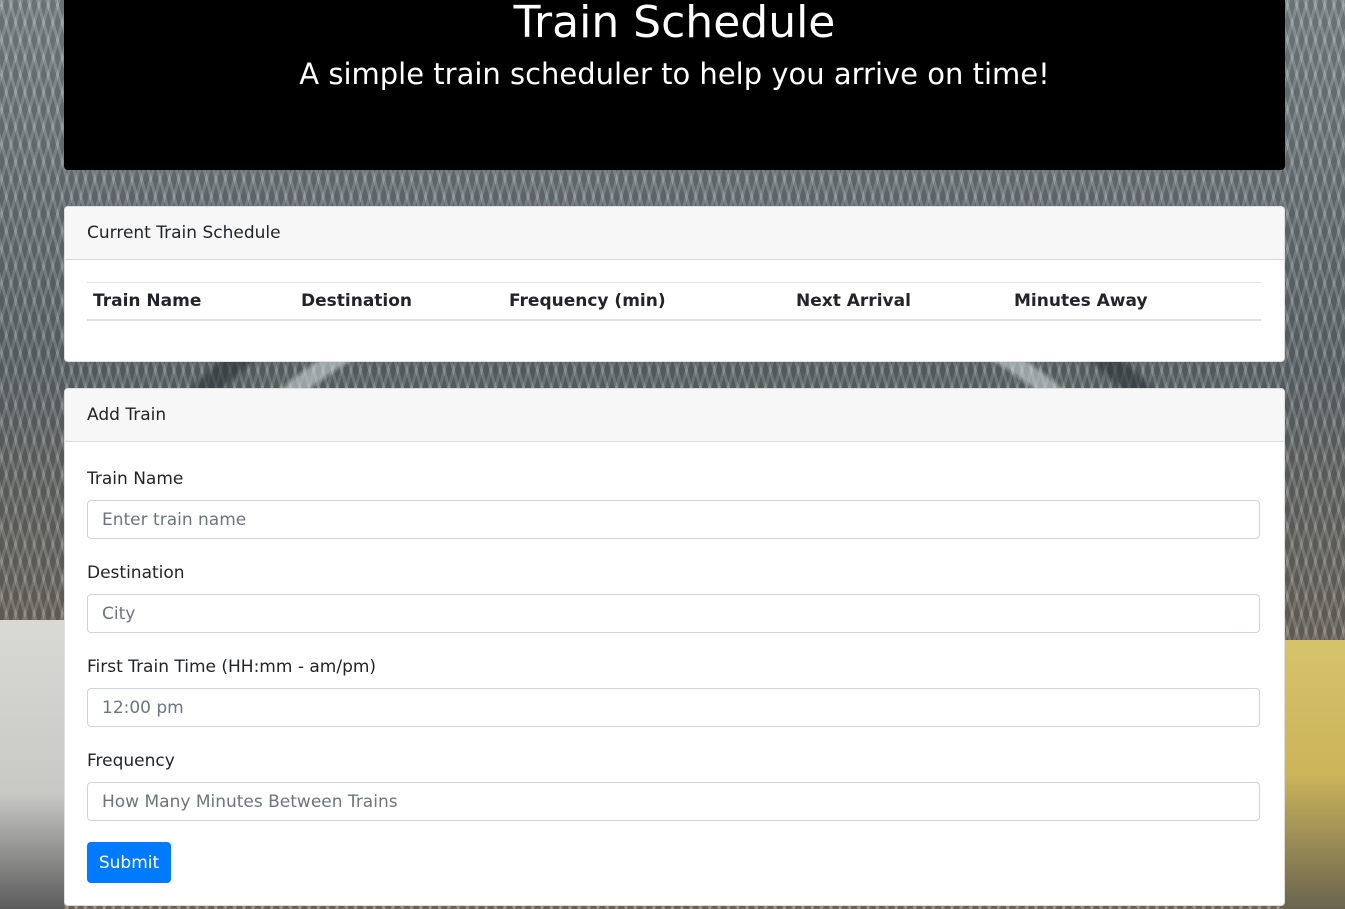  I want to click on column-header-frequency: Frequency (min), so click(587, 301).